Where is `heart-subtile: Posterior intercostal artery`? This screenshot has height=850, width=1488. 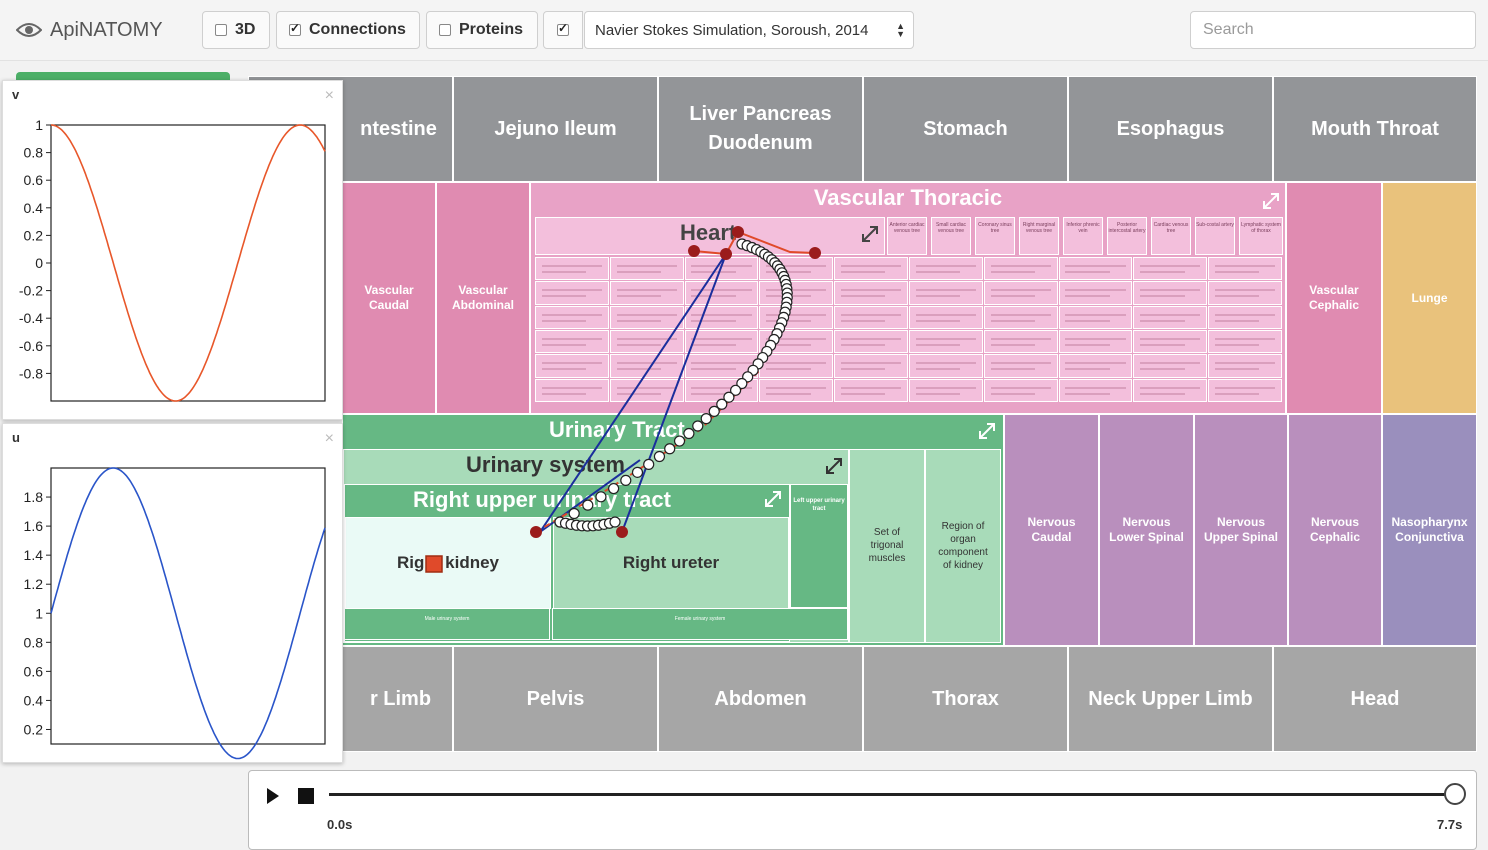 heart-subtile: Posterior intercostal artery is located at coordinates (1127, 236).